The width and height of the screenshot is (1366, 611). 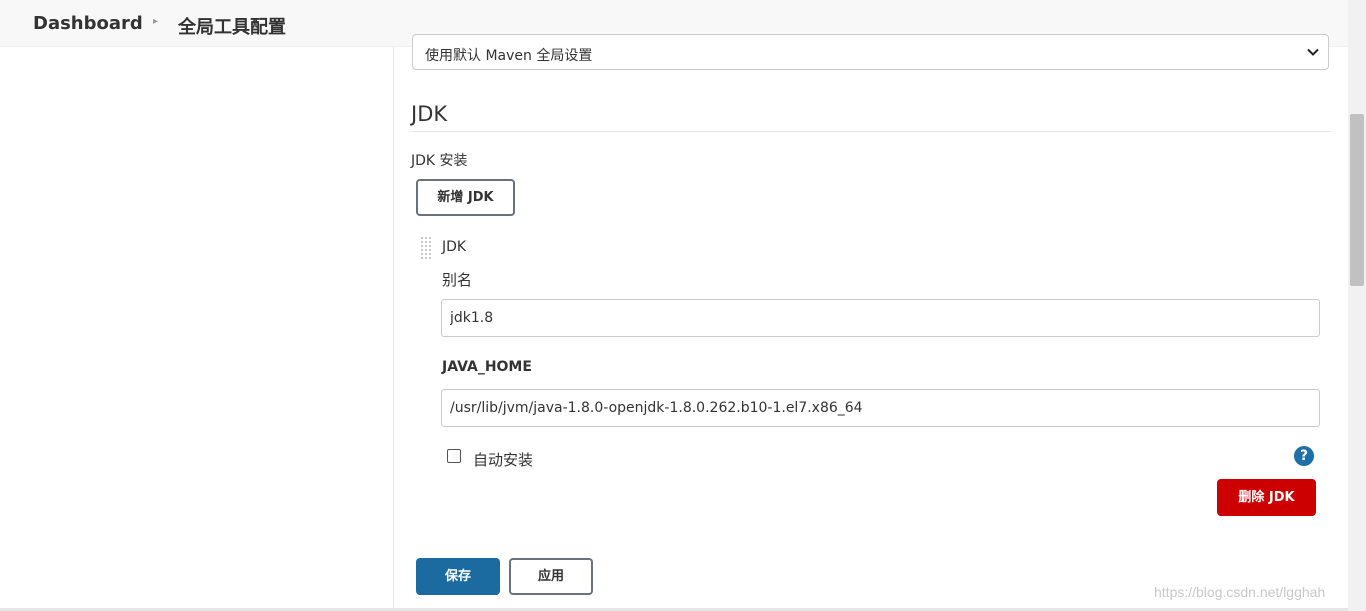 I want to click on add-jdk-button: 新增 JDK, so click(x=465, y=197).